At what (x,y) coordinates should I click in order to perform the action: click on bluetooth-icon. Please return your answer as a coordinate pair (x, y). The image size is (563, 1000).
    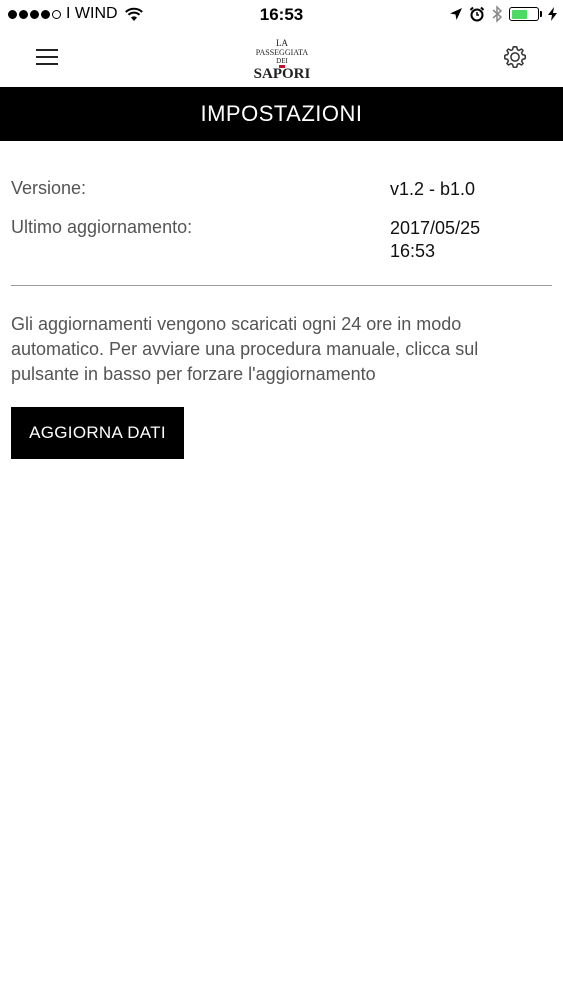
    Looking at the image, I should click on (497, 14).